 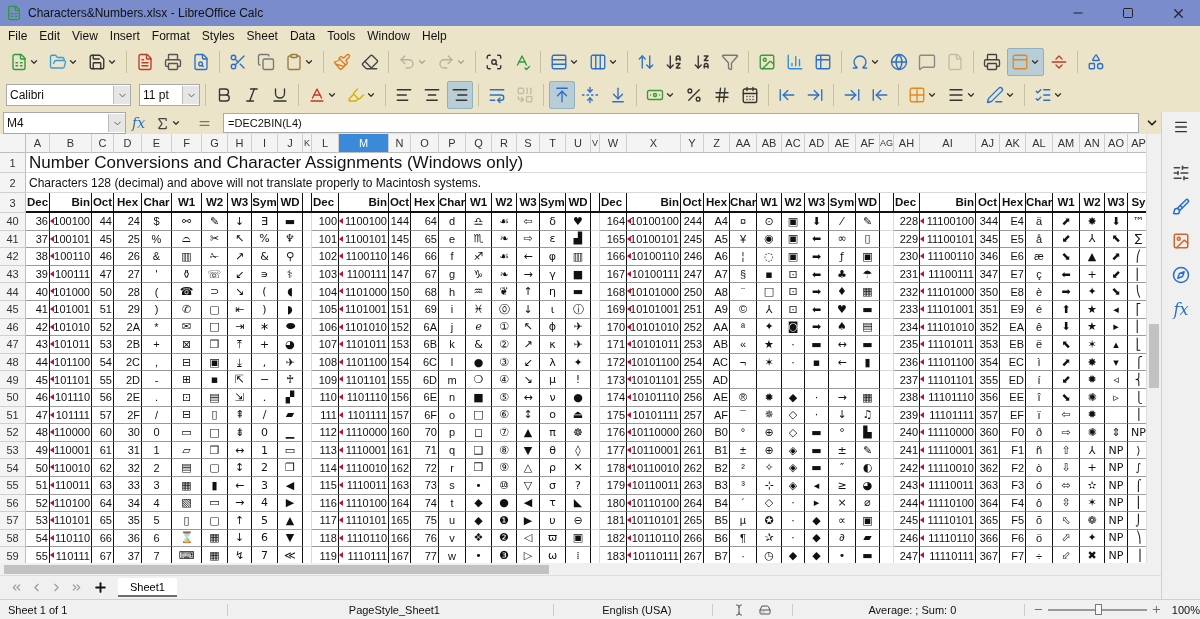 What do you see at coordinates (13, 555) in the screenshot?
I see `row-header: 59` at bounding box center [13, 555].